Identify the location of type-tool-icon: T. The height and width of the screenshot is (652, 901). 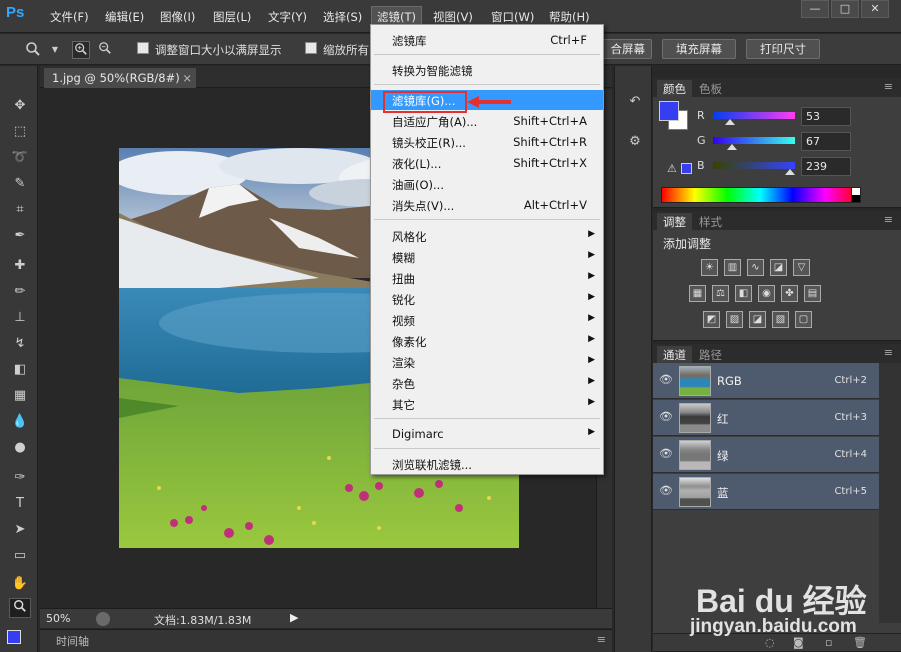
(20, 504).